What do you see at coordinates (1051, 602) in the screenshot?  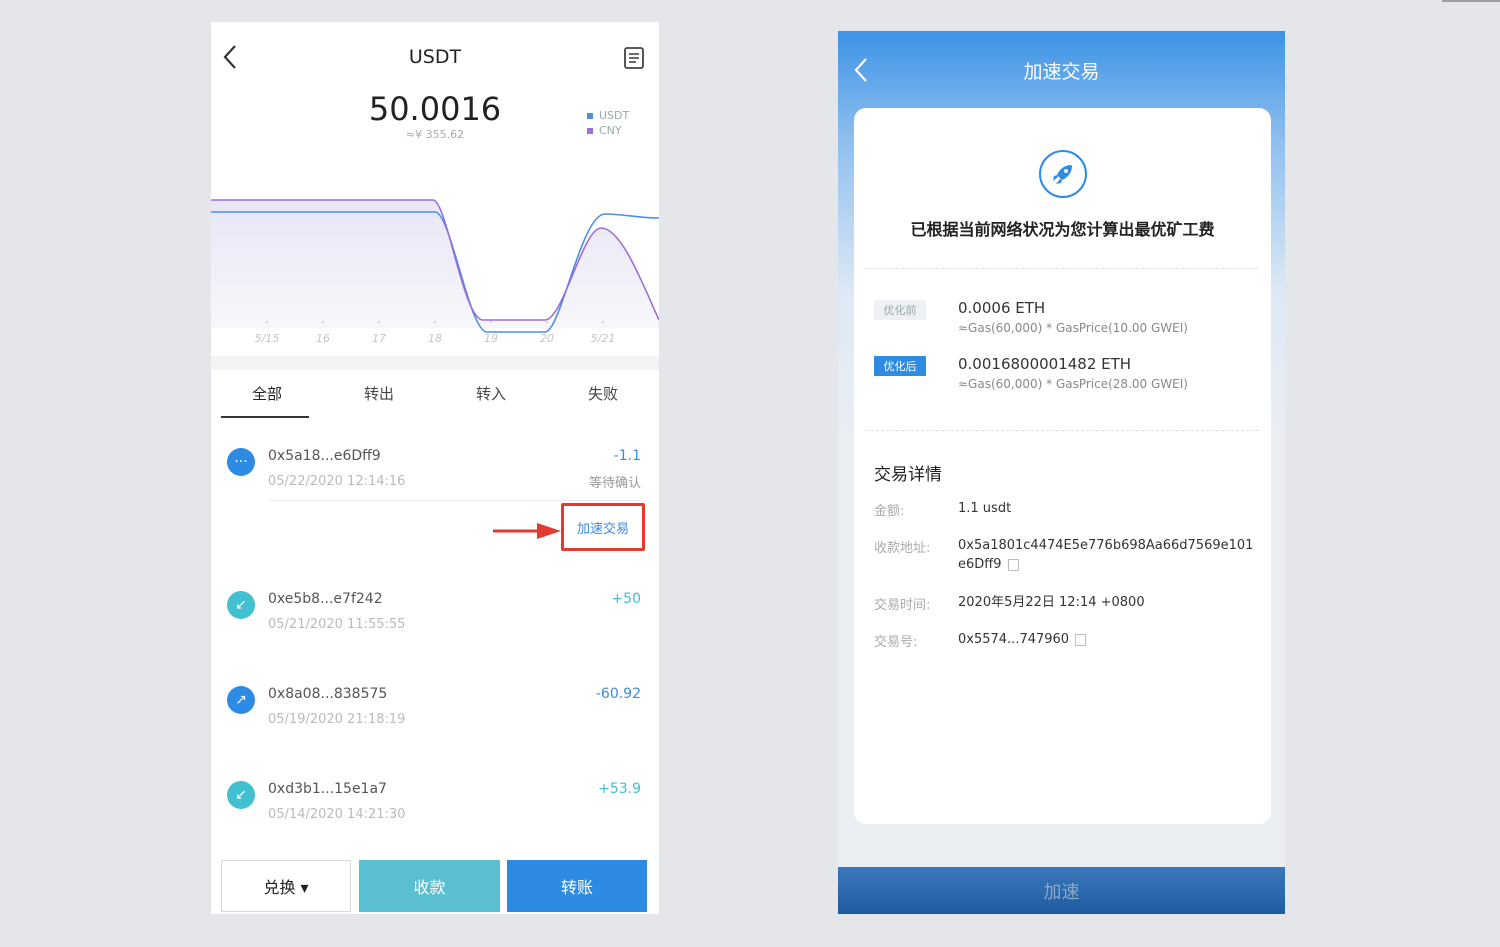 I see `tx-time-value: 2020年5月22日 12:14 +0800` at bounding box center [1051, 602].